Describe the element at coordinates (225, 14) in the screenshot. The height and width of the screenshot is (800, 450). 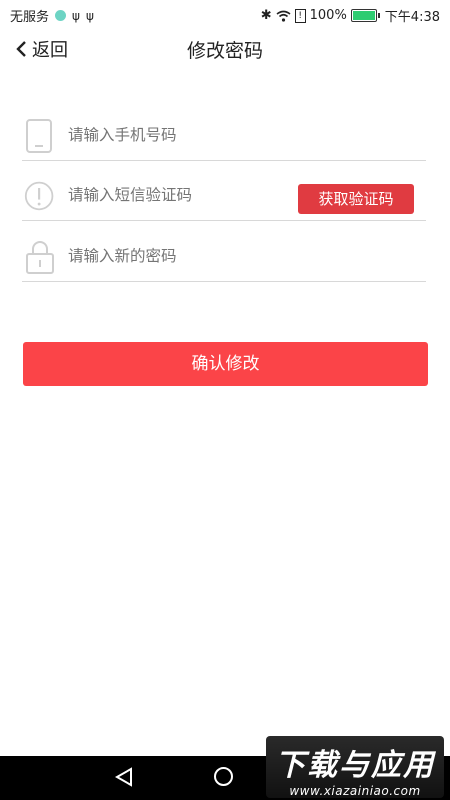
I see `status-bar: 无服务 ψ ψ ✱ ! 100% 下午4:38` at that location.